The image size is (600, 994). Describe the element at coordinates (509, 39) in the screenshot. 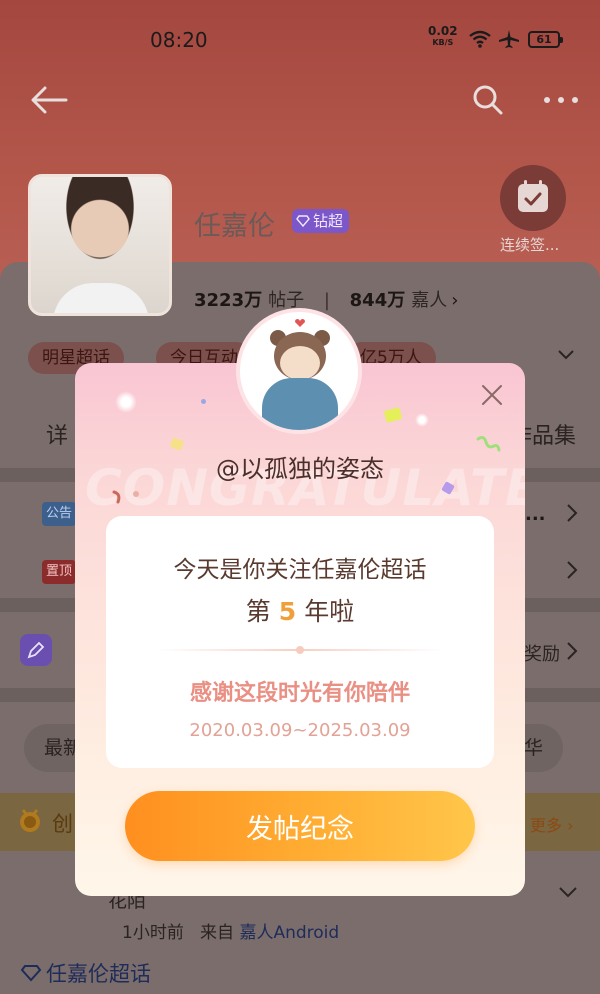

I see `airplane-icon` at that location.